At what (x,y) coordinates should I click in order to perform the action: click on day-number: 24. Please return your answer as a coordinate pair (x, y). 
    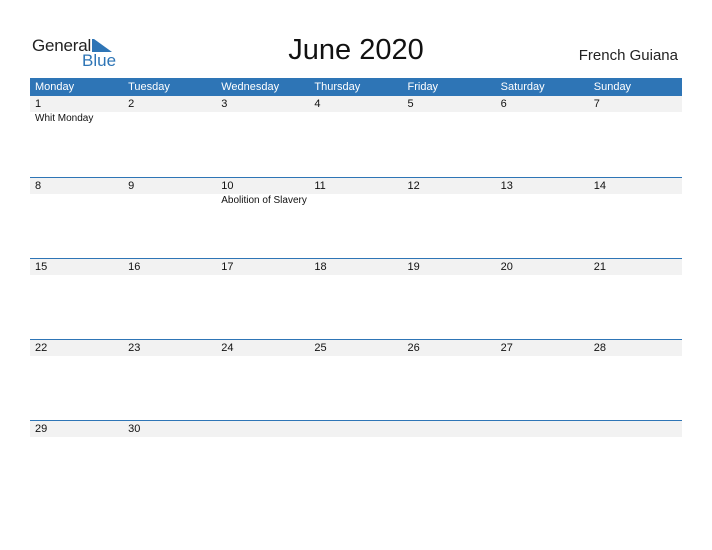
    Looking at the image, I should click on (227, 348).